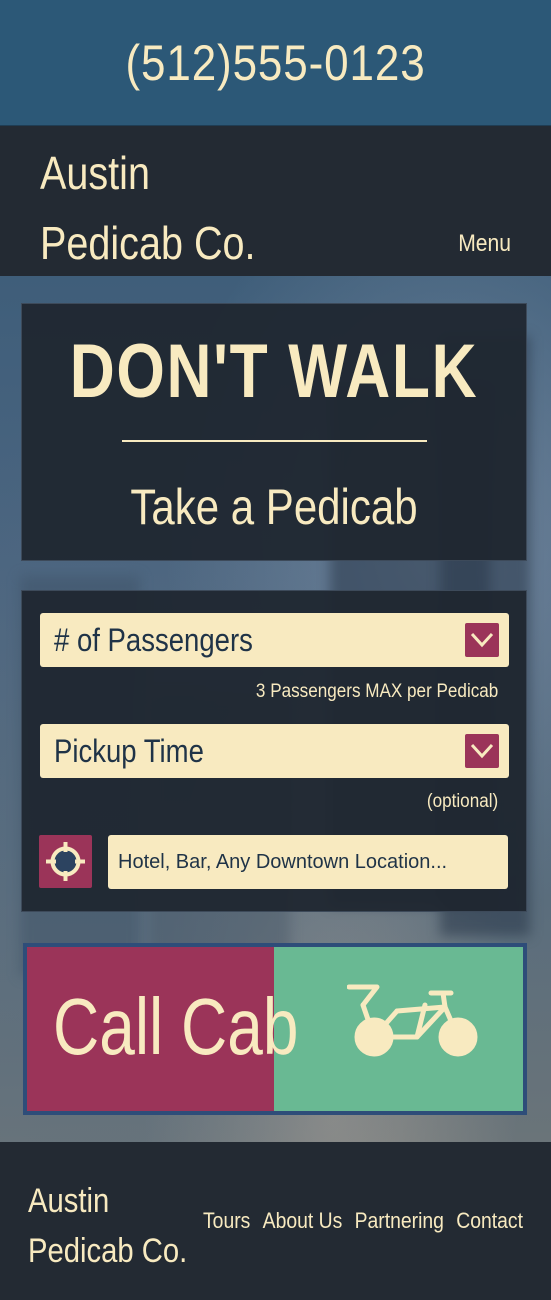 This screenshot has height=1300, width=551. Describe the element at coordinates (308, 862) in the screenshot. I see `location-input` at that location.